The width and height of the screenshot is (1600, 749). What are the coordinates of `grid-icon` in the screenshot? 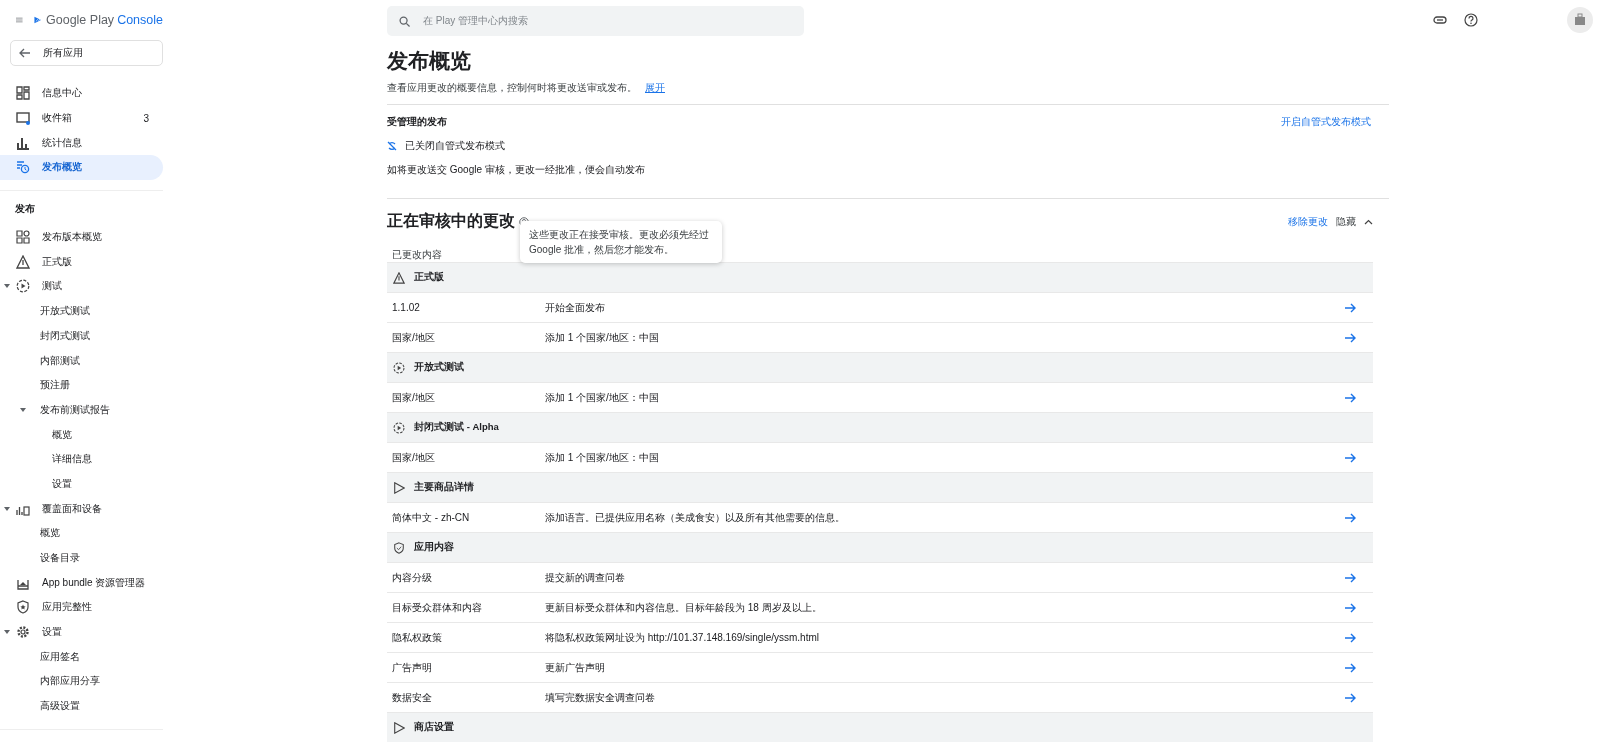 It's located at (23, 237).